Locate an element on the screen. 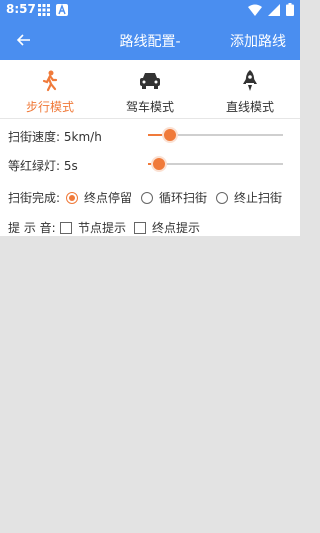  mode-tabs: 步行模式 驾车模式 直线模式 is located at coordinates (150, 88).